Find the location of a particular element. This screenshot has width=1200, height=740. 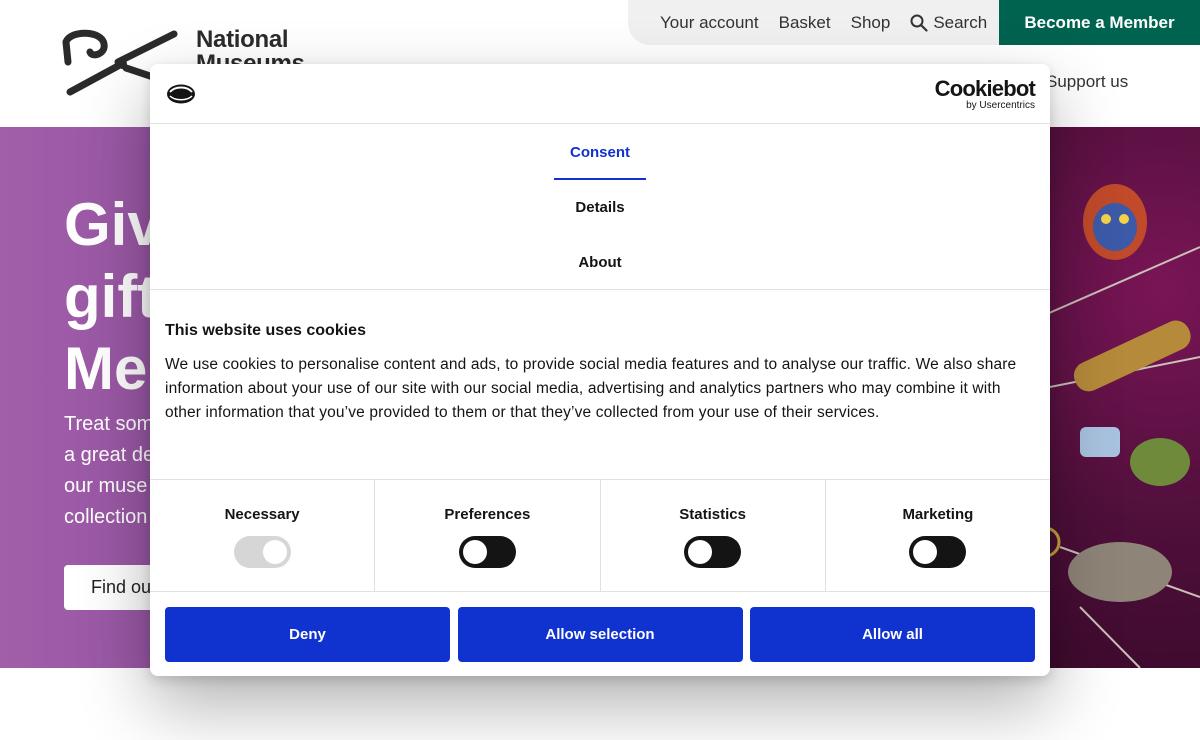

marketing-switch is located at coordinates (938, 552).